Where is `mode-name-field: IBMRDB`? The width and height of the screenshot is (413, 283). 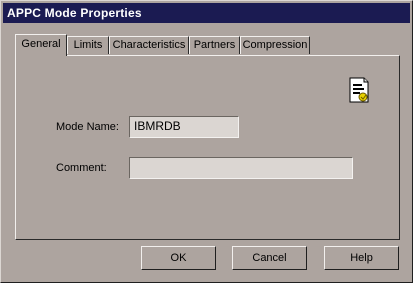
mode-name-field: IBMRDB is located at coordinates (184, 127).